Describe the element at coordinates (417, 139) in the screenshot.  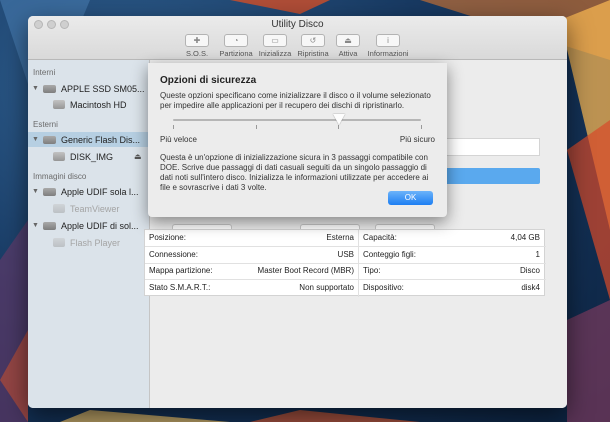
I see `slider-max-label: Più sicuro` at that location.